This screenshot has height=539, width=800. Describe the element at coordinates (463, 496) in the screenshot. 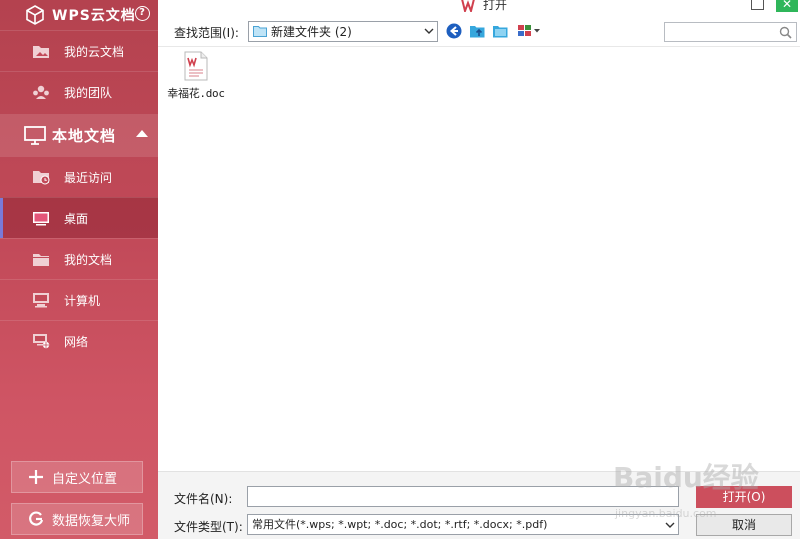

I see `filename-input` at that location.